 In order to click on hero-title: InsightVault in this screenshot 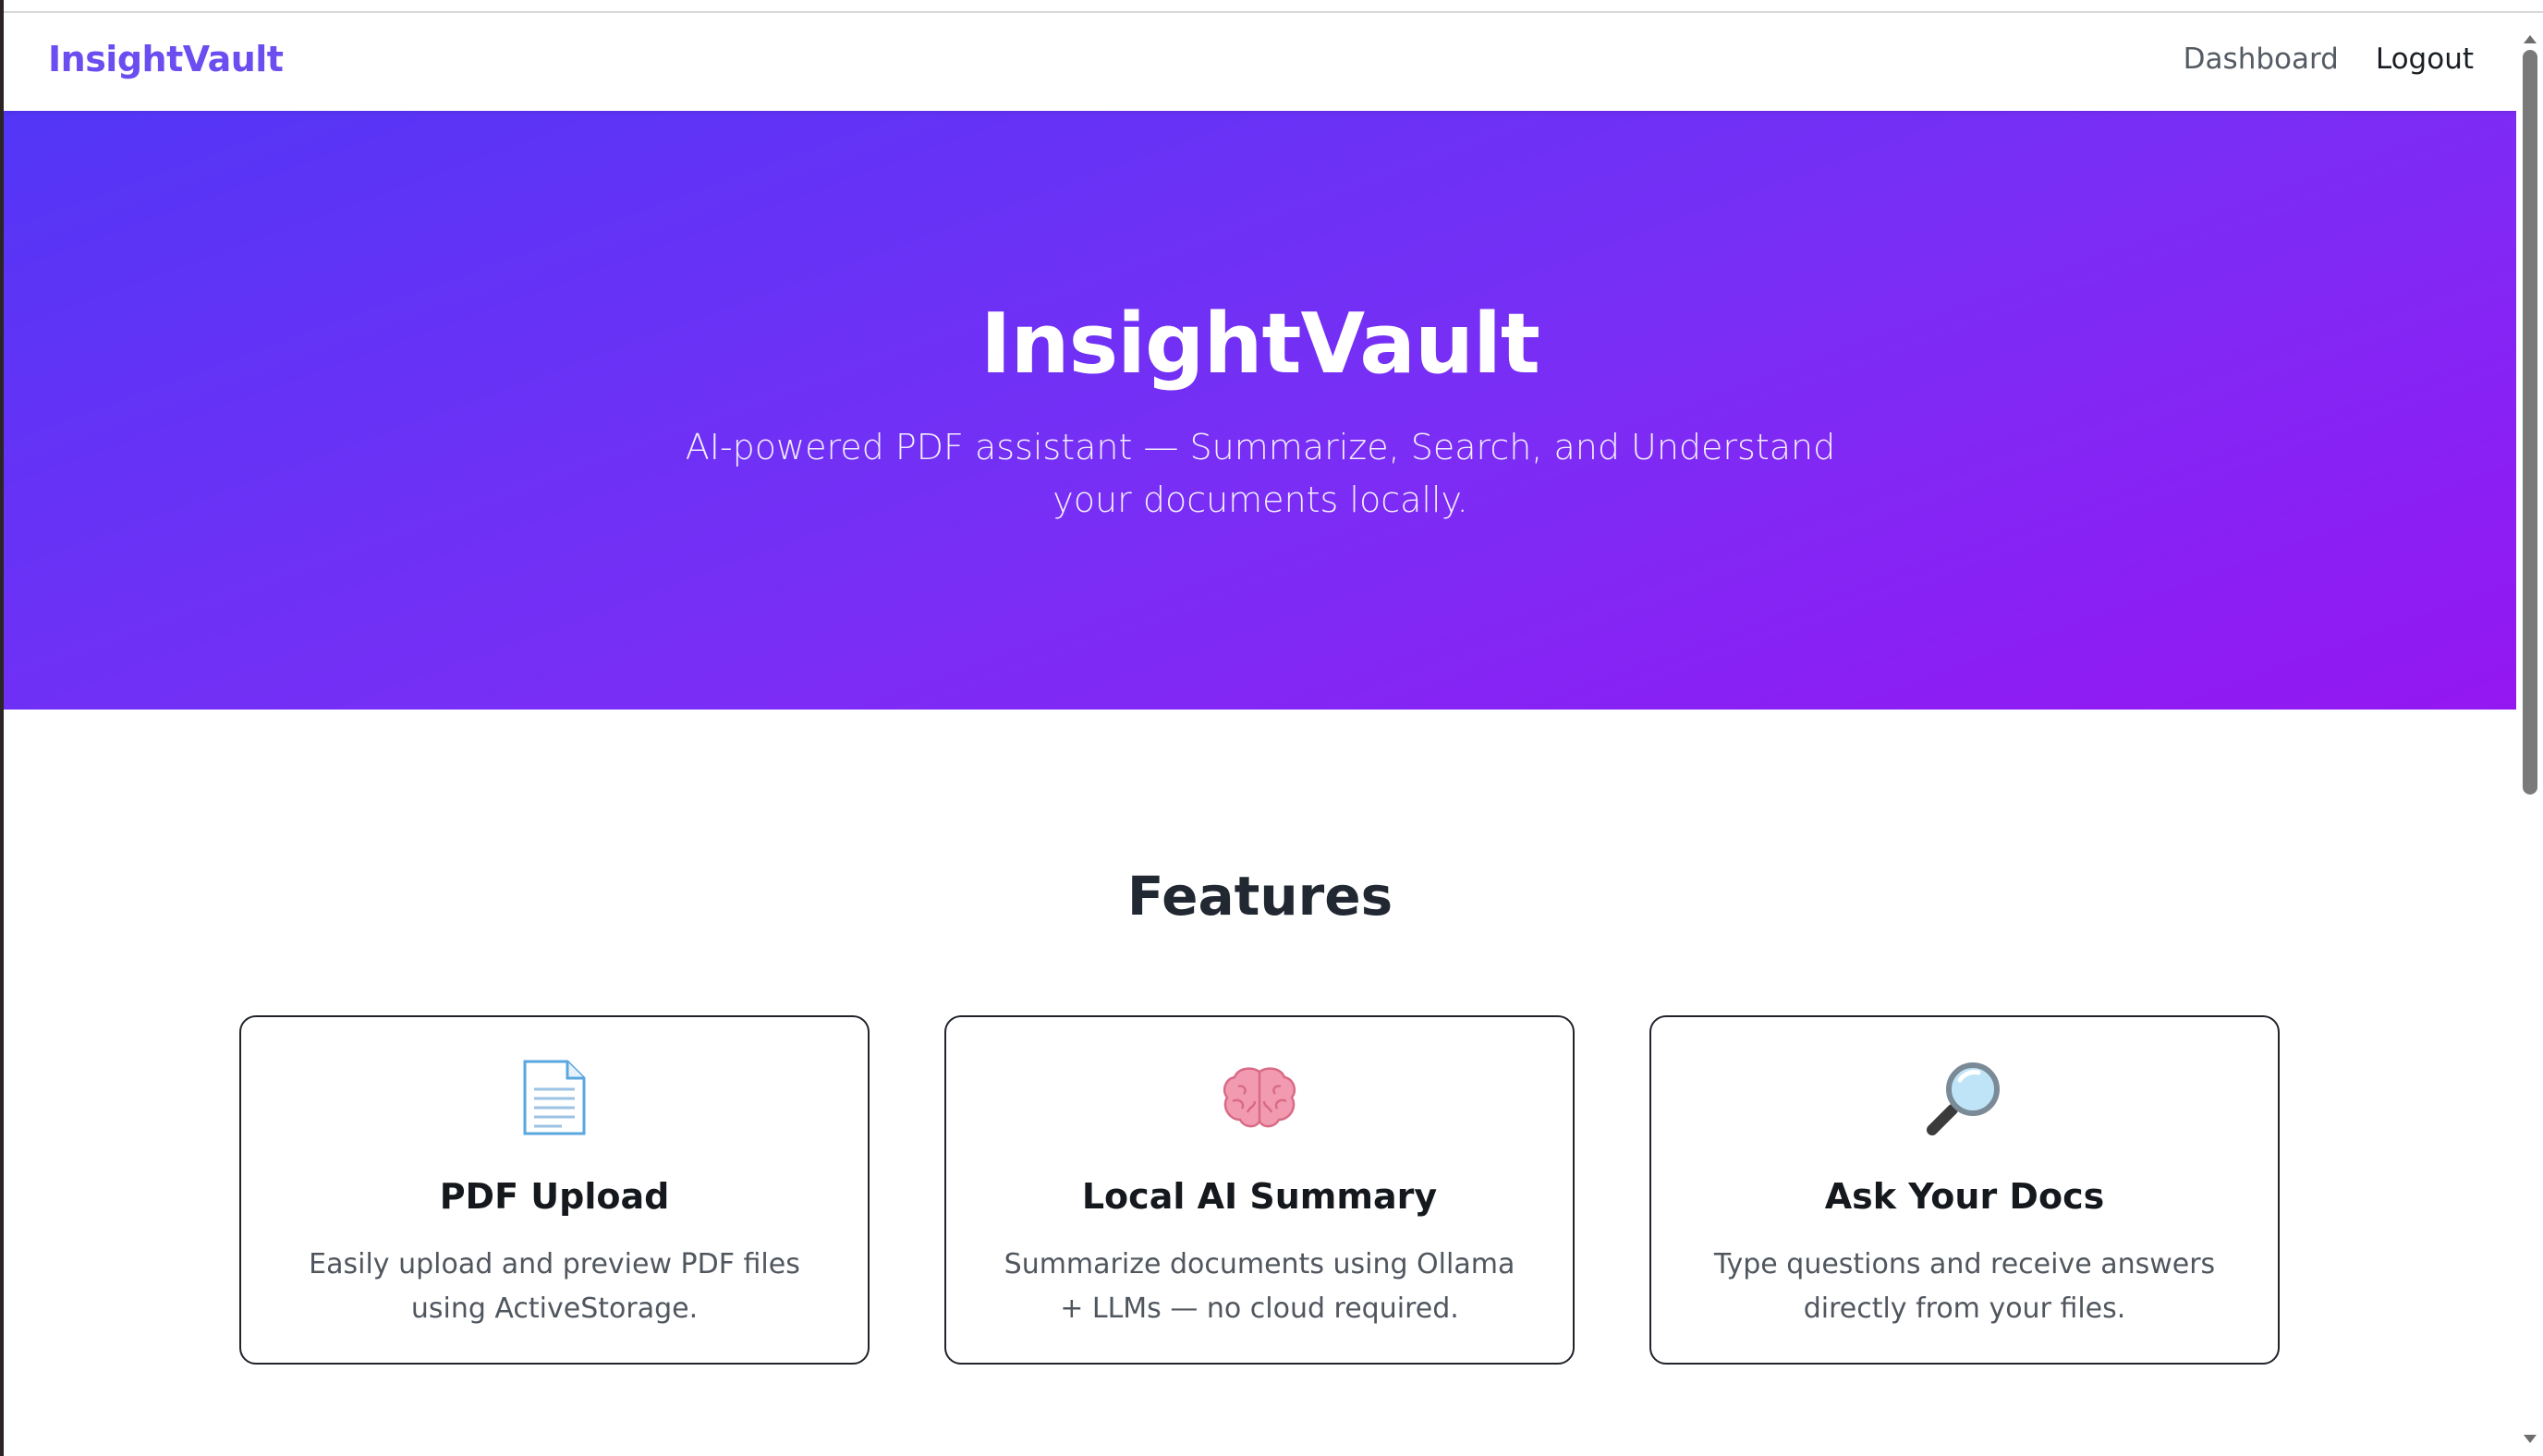, I will do `click(1260, 344)`.